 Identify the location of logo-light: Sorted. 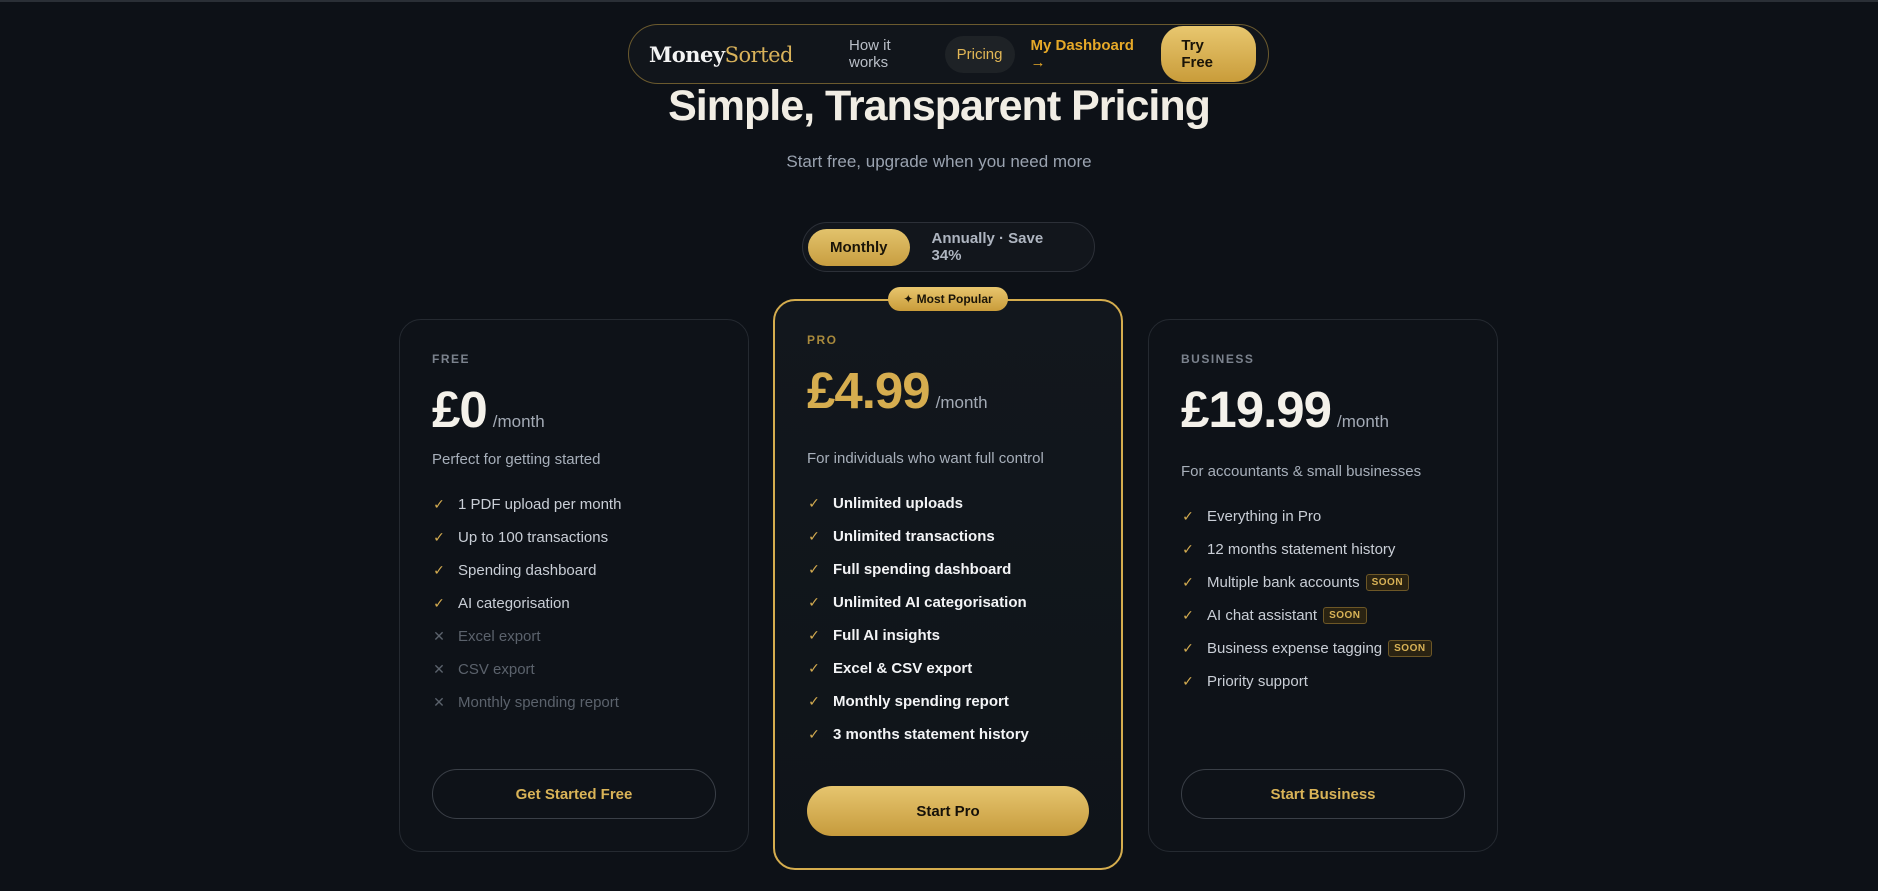
(759, 54).